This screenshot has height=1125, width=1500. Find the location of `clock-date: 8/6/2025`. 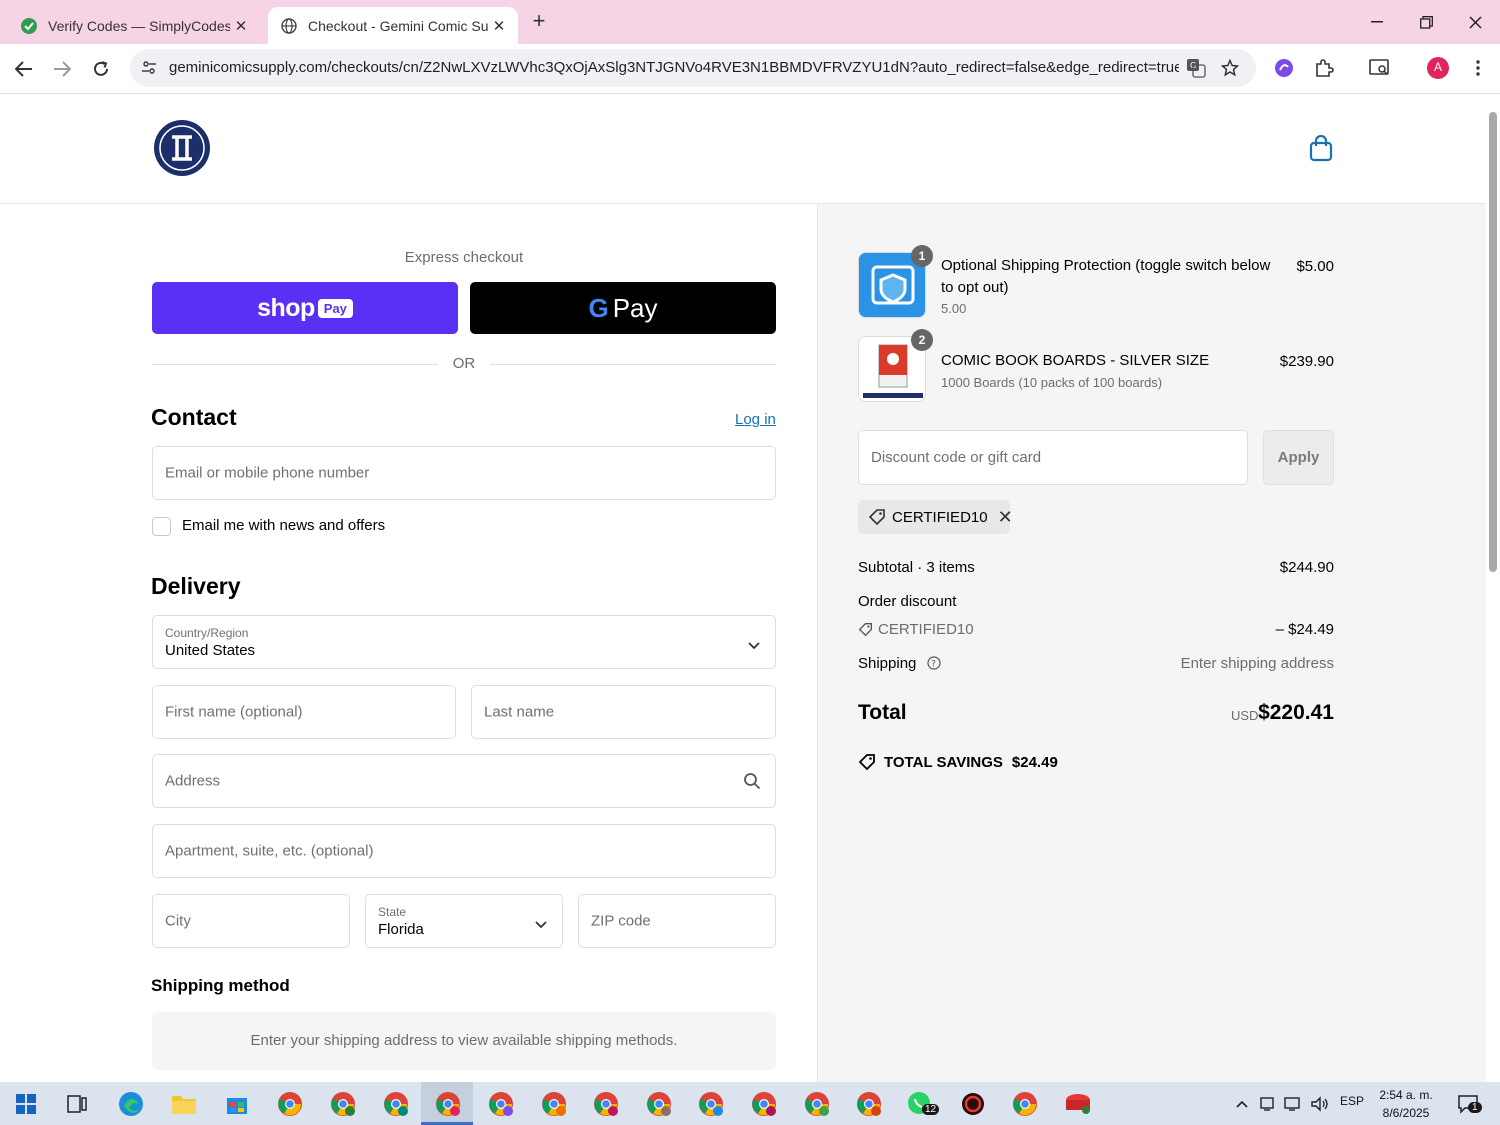

clock-date: 8/6/2025 is located at coordinates (1406, 1113).